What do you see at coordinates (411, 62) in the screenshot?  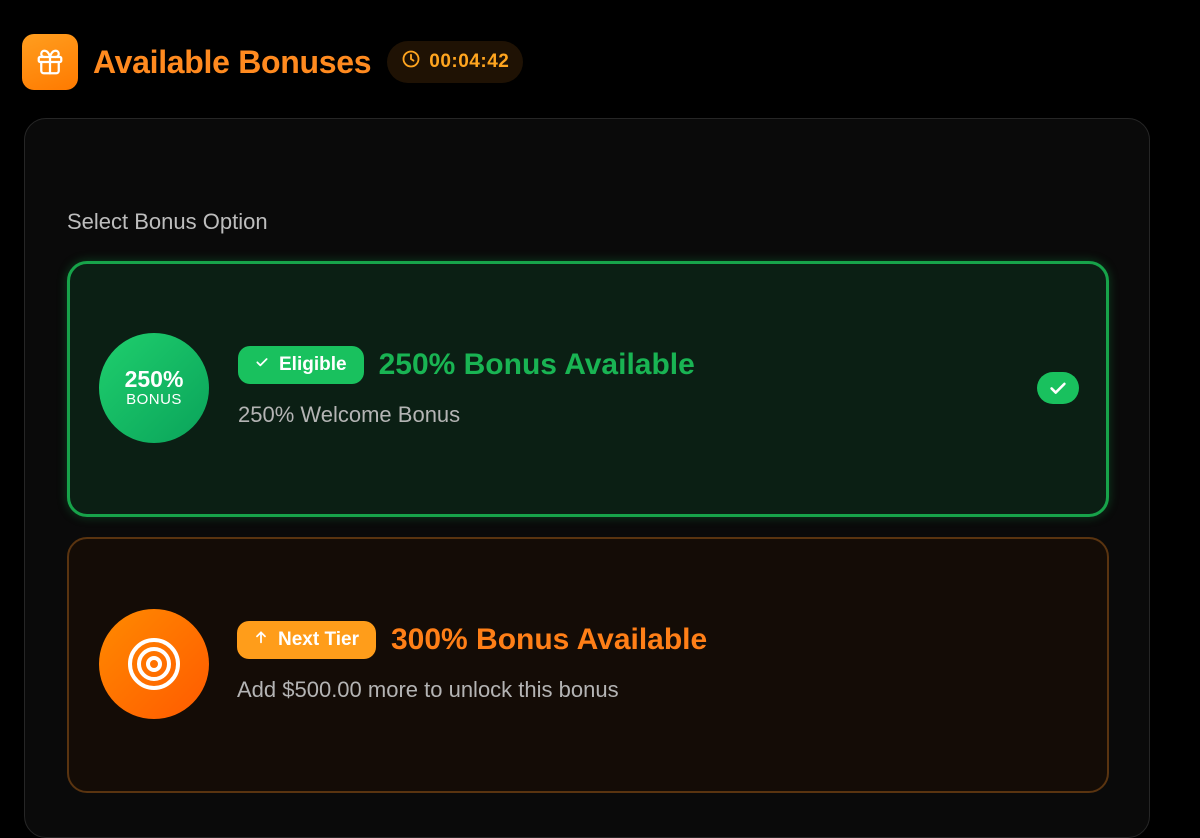 I see `clock-icon` at bounding box center [411, 62].